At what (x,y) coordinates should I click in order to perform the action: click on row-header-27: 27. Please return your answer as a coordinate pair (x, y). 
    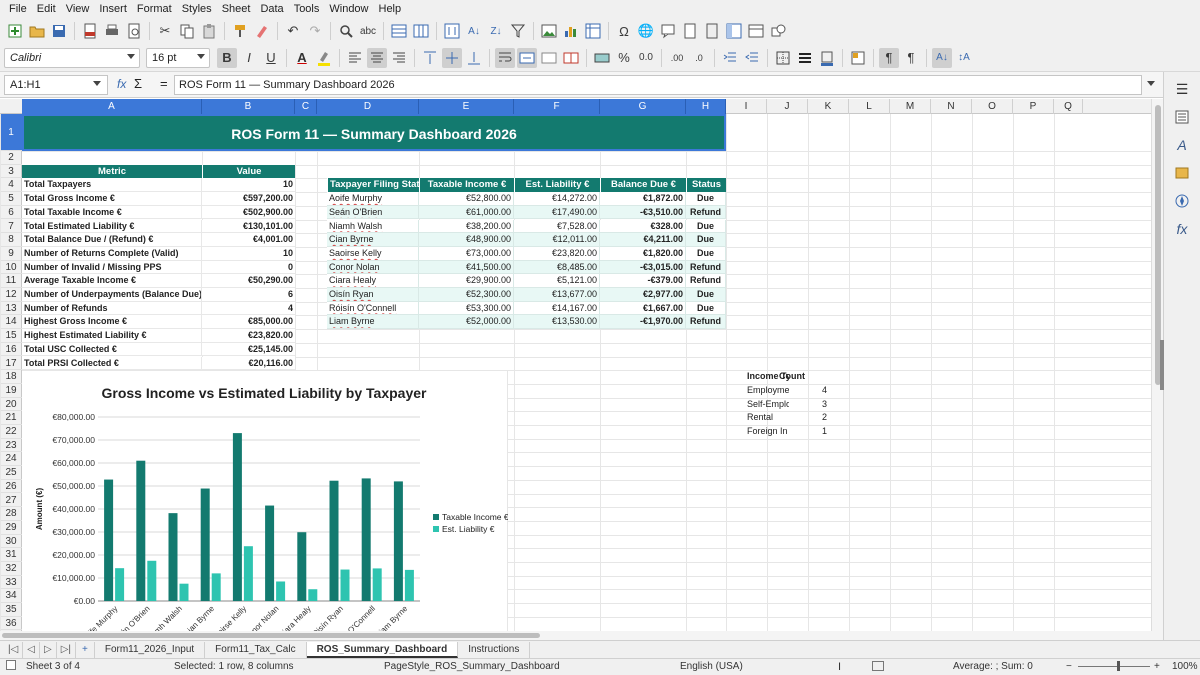
    Looking at the image, I should click on (11, 501).